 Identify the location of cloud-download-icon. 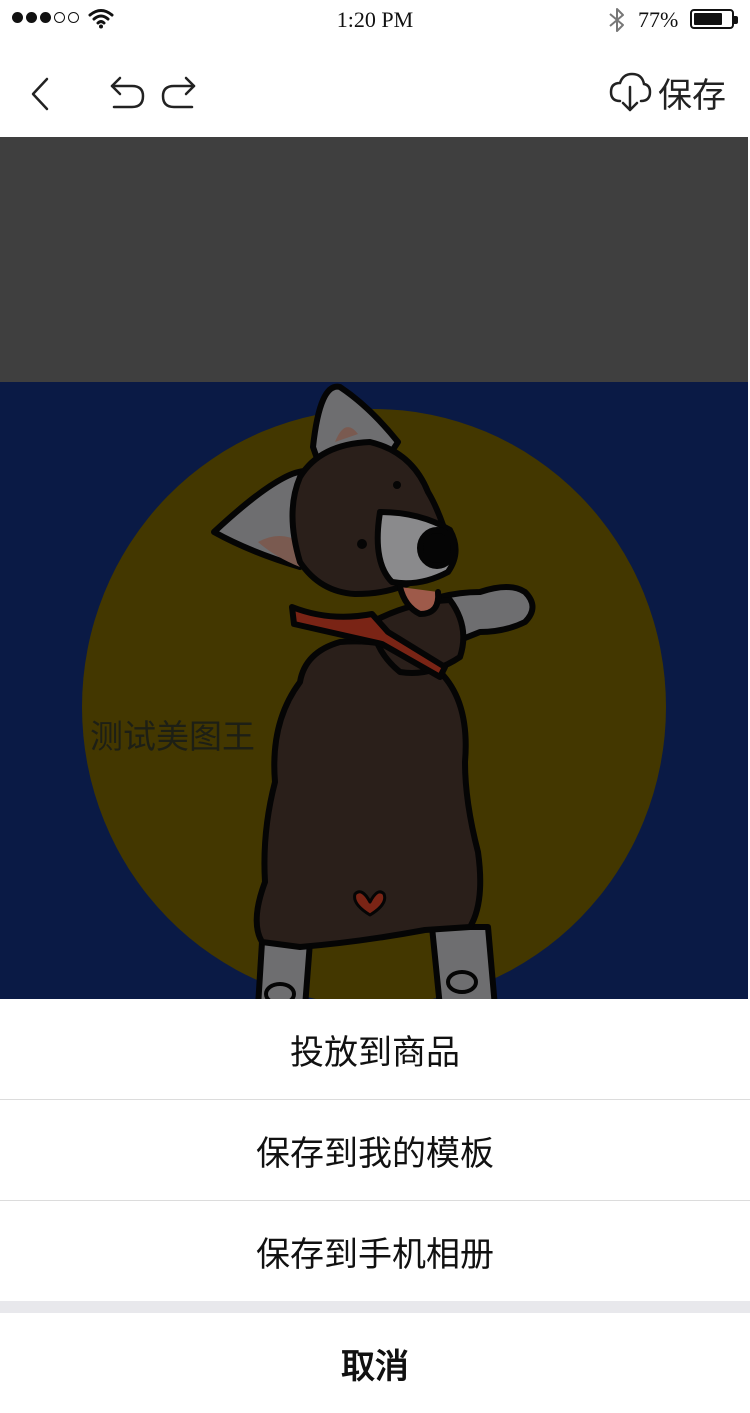
(630, 92).